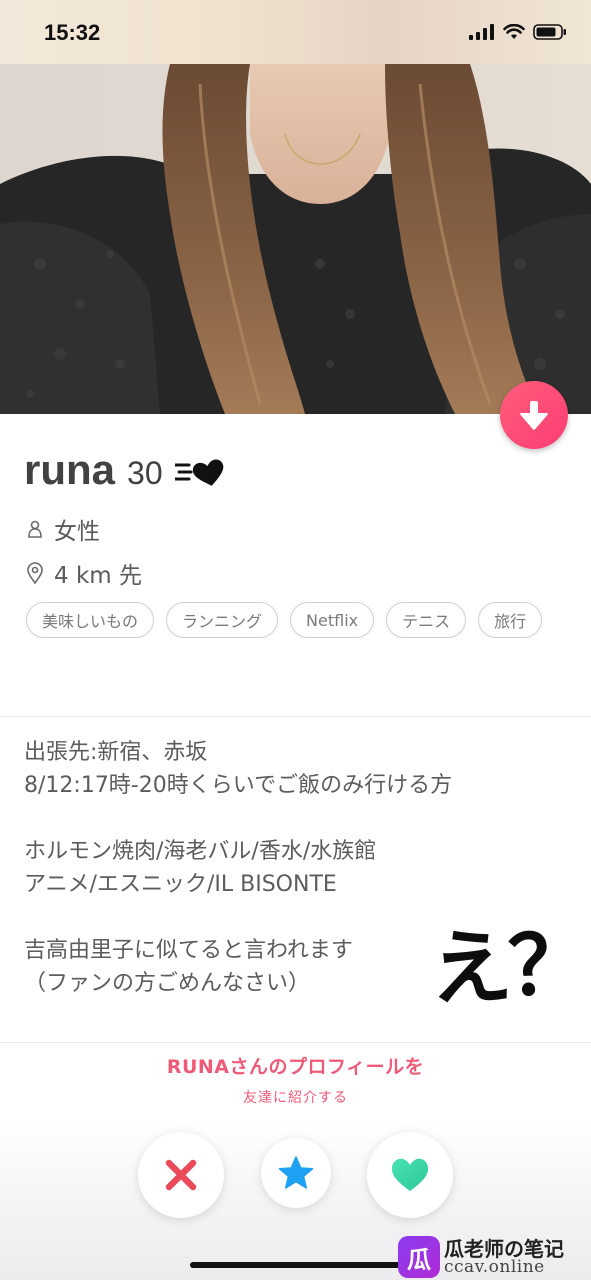  Describe the element at coordinates (295, 1079) in the screenshot. I see `share-profile-link: RUNAさんのプロフィールを 友達に紹介する` at that location.